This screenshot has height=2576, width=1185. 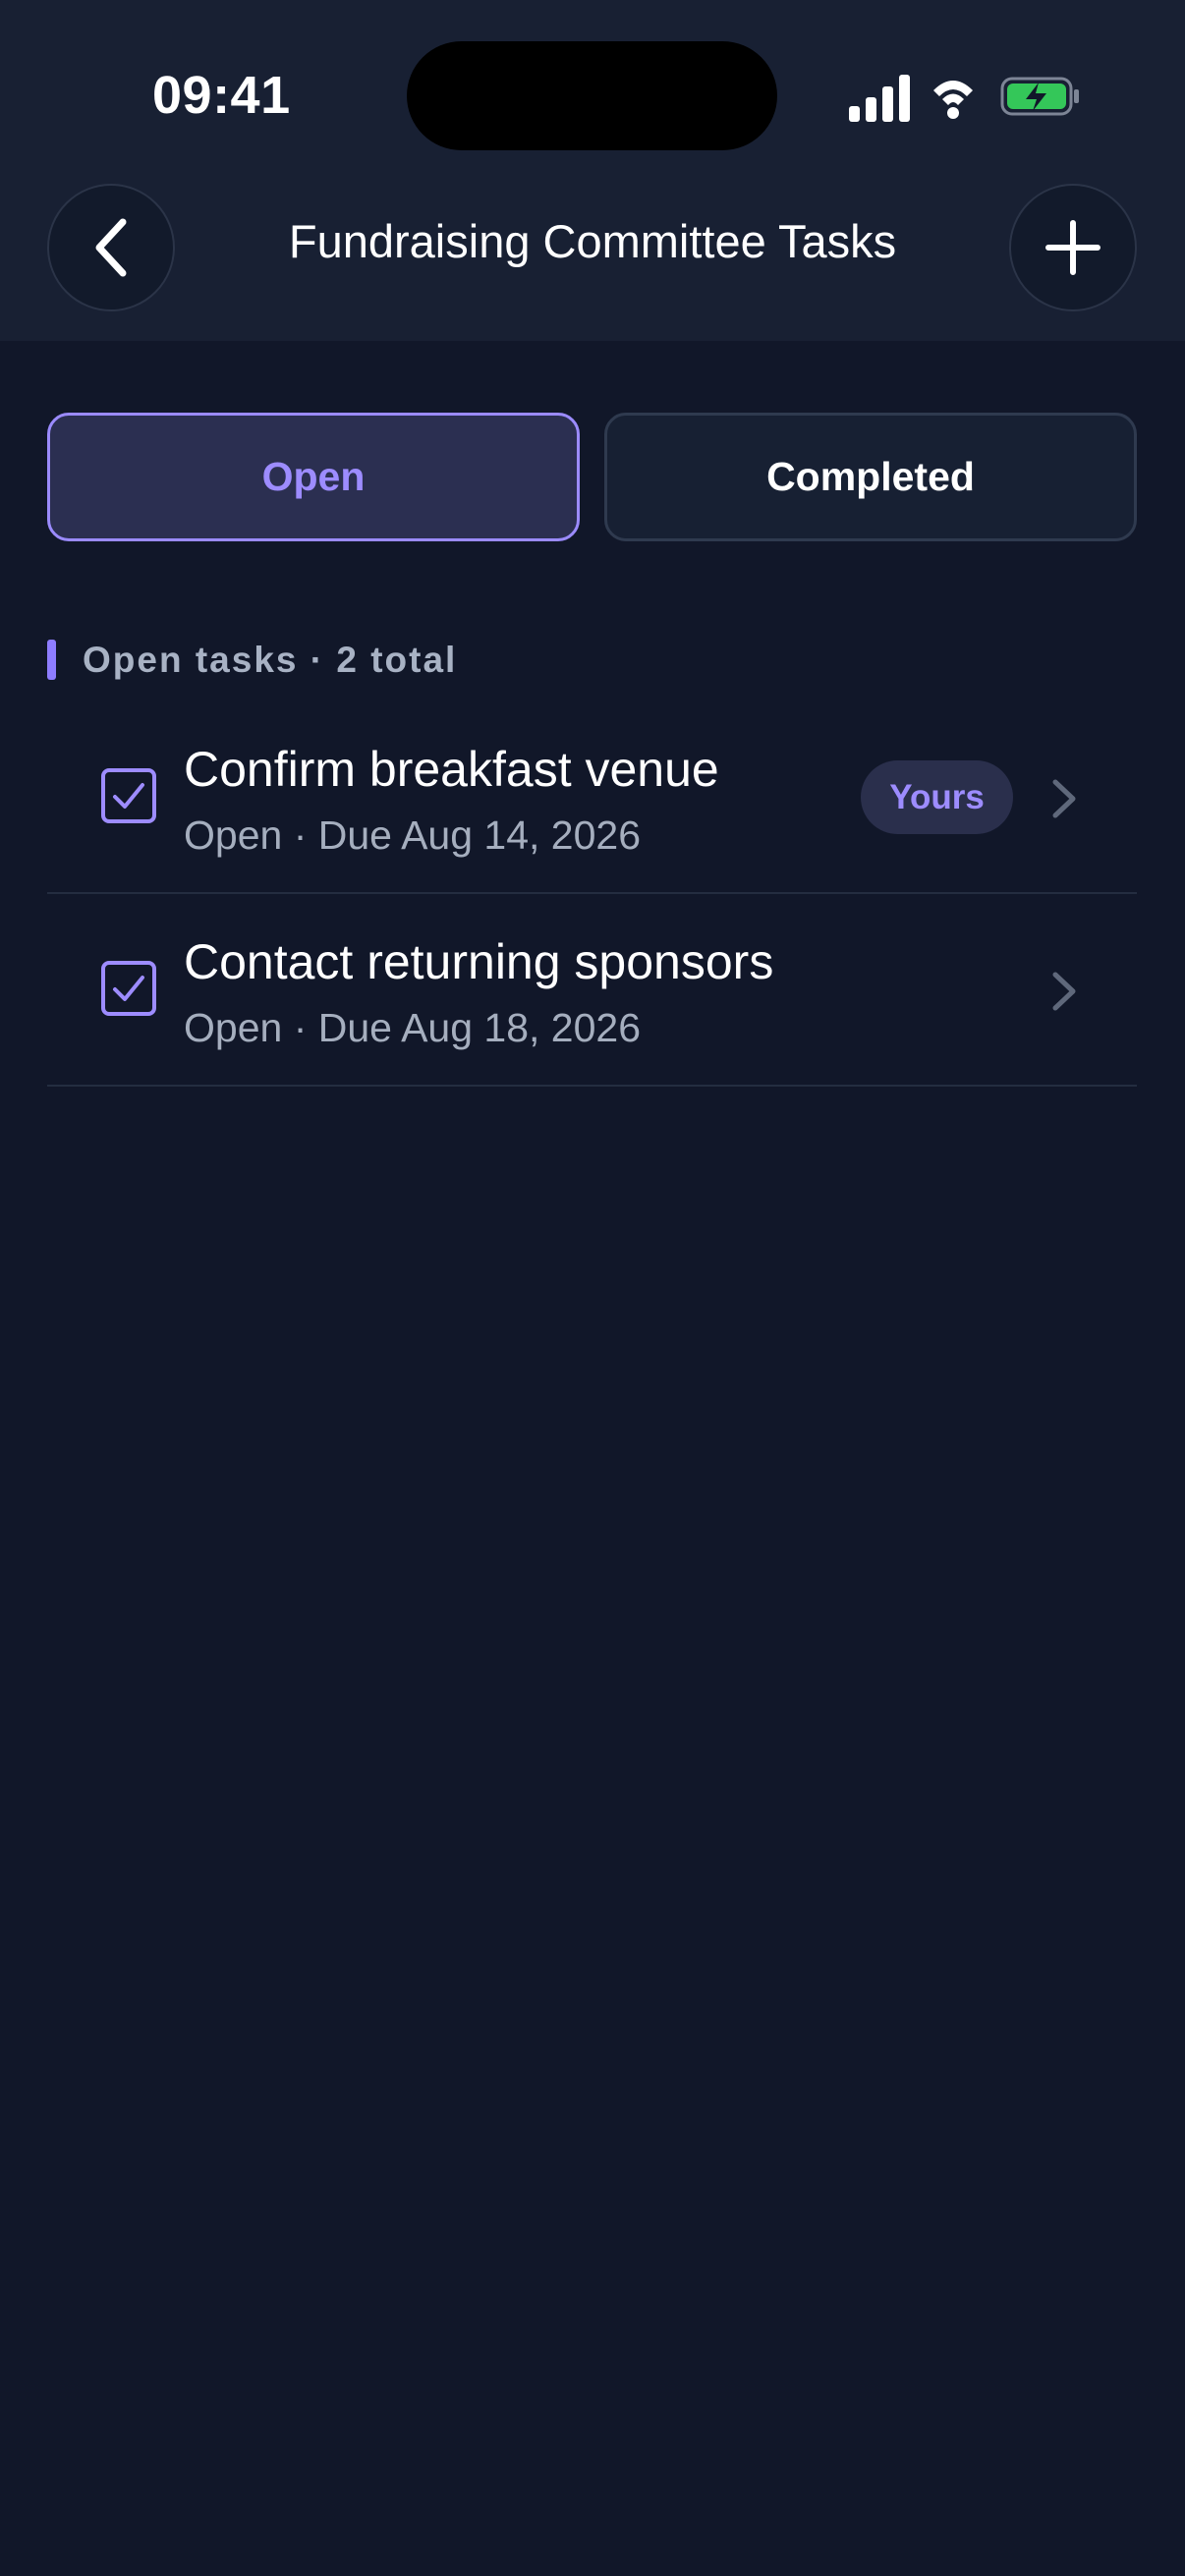 What do you see at coordinates (52, 660) in the screenshot?
I see `section-accent-bar` at bounding box center [52, 660].